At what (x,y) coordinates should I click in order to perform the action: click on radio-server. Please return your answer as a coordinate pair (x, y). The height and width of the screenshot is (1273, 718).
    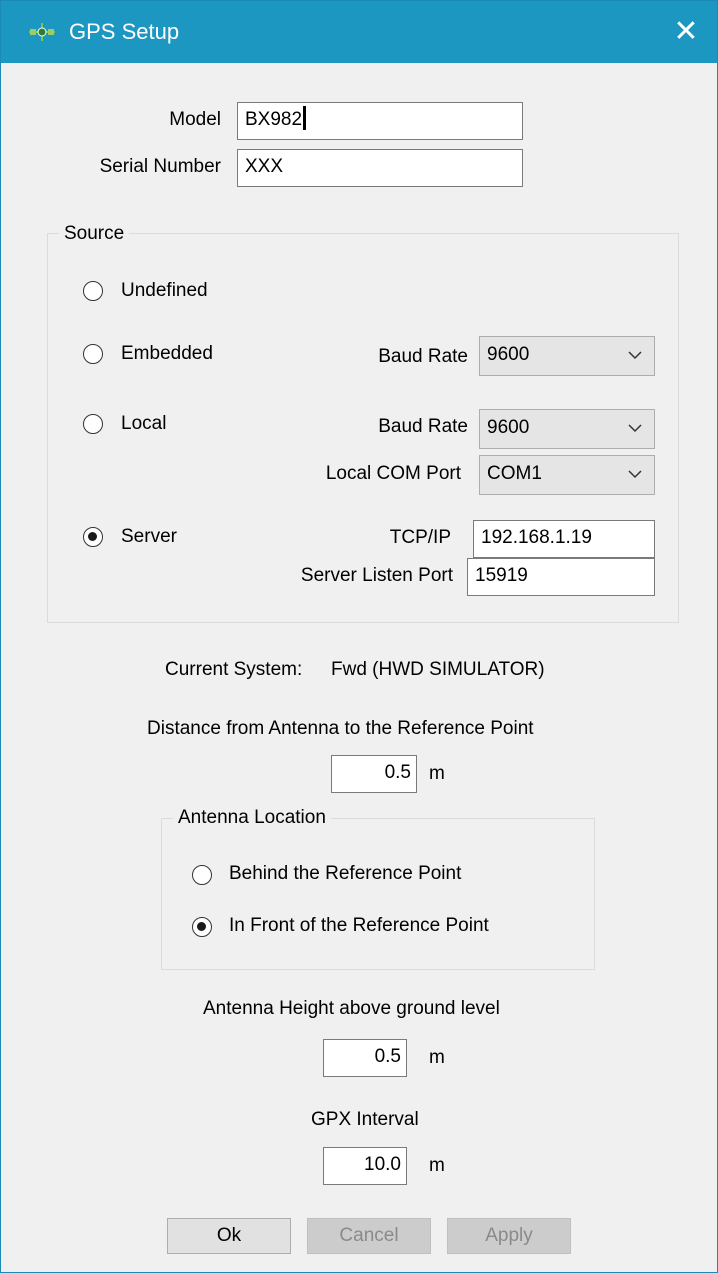
    Looking at the image, I should click on (93, 537).